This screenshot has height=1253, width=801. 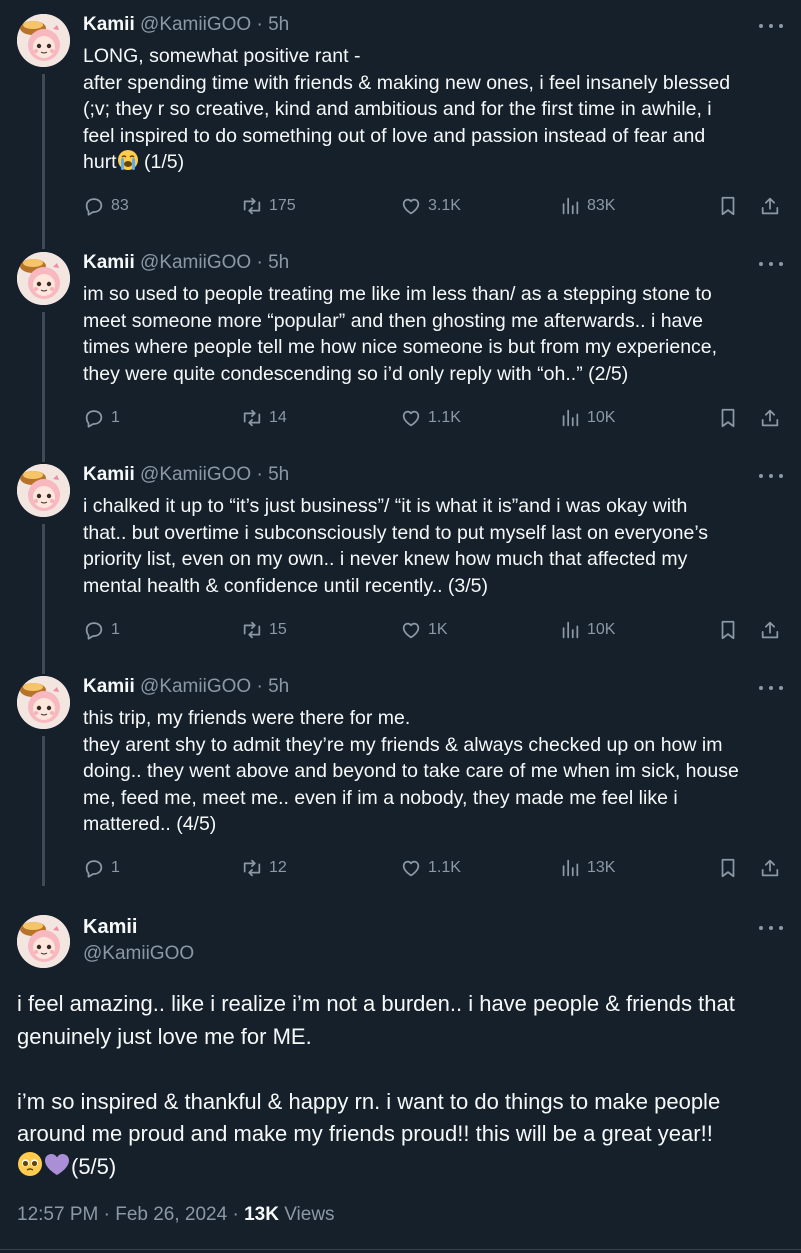 What do you see at coordinates (161, 162) in the screenshot?
I see `tweet-text-fragment: (1/5)` at bounding box center [161, 162].